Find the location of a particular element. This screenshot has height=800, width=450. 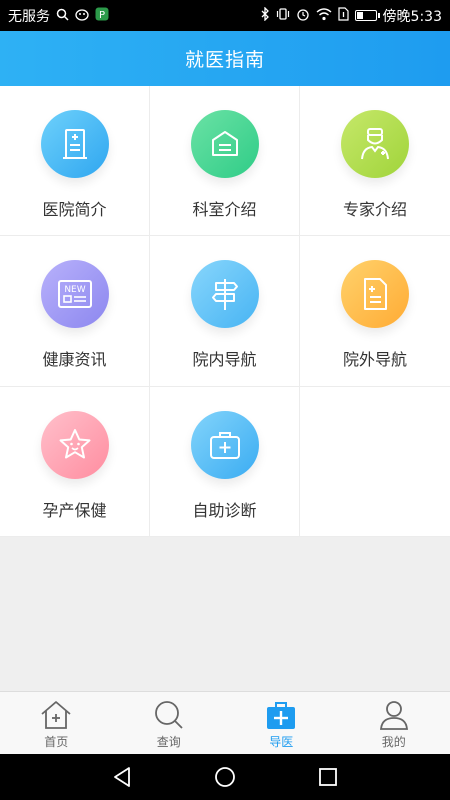

vibrate-icon is located at coordinates (283, 15).